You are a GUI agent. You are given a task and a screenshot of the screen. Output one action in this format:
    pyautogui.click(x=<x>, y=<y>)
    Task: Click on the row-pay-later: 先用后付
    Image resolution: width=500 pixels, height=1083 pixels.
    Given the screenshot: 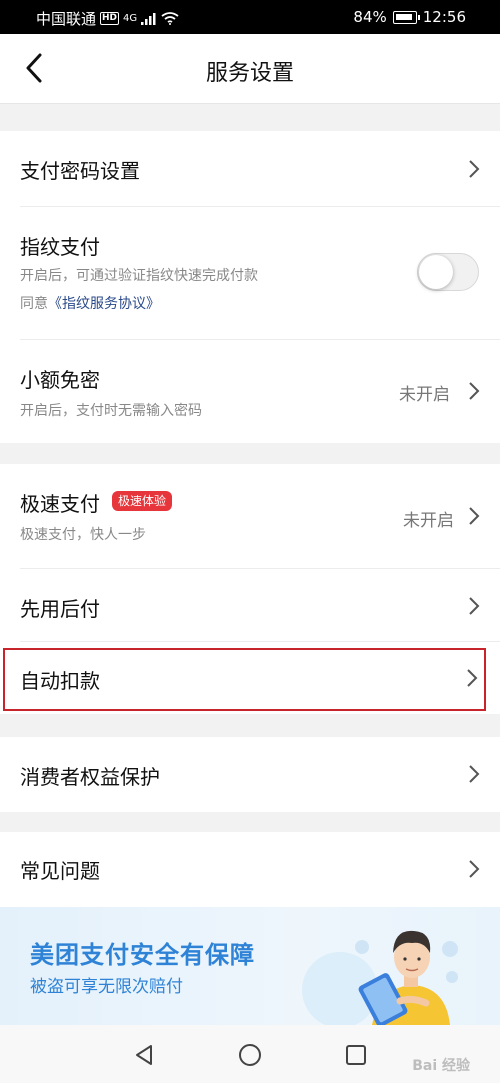 What is the action you would take?
    pyautogui.click(x=250, y=605)
    